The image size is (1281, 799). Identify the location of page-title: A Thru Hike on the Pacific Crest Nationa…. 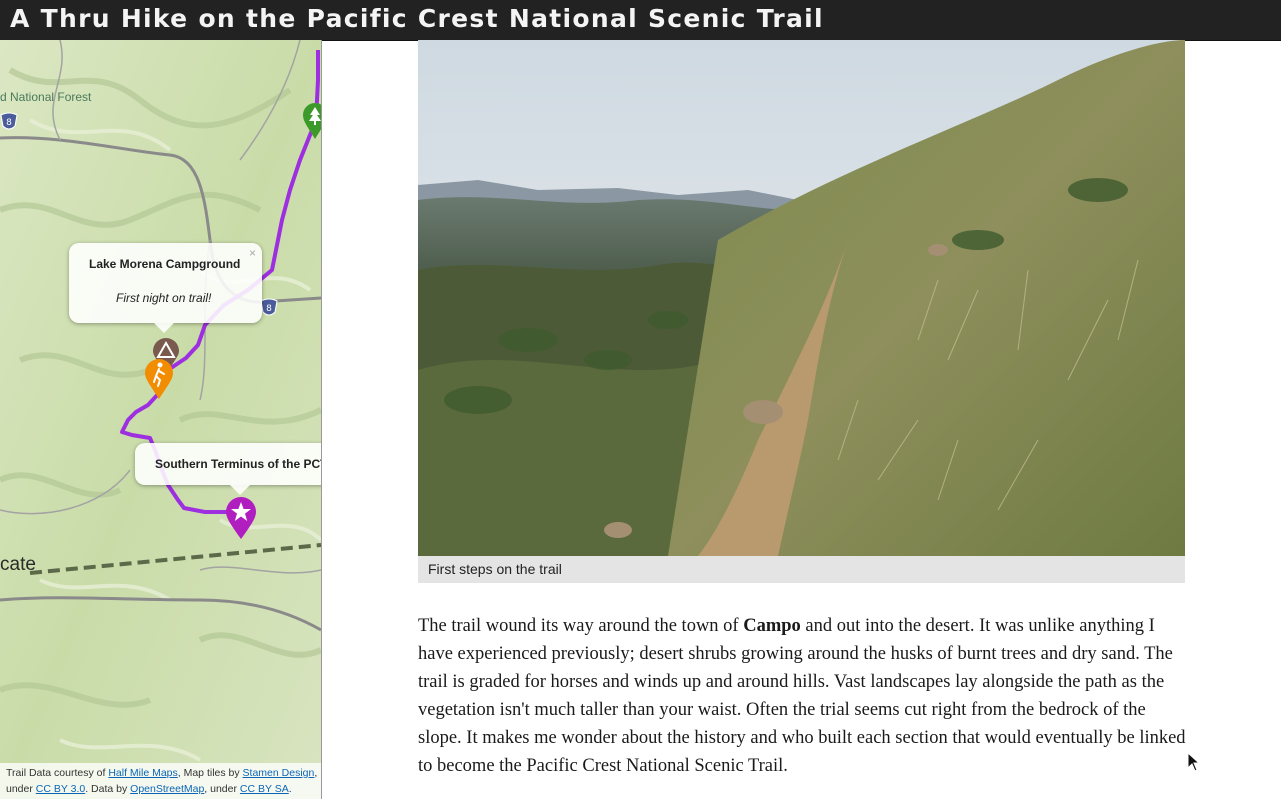
(417, 18).